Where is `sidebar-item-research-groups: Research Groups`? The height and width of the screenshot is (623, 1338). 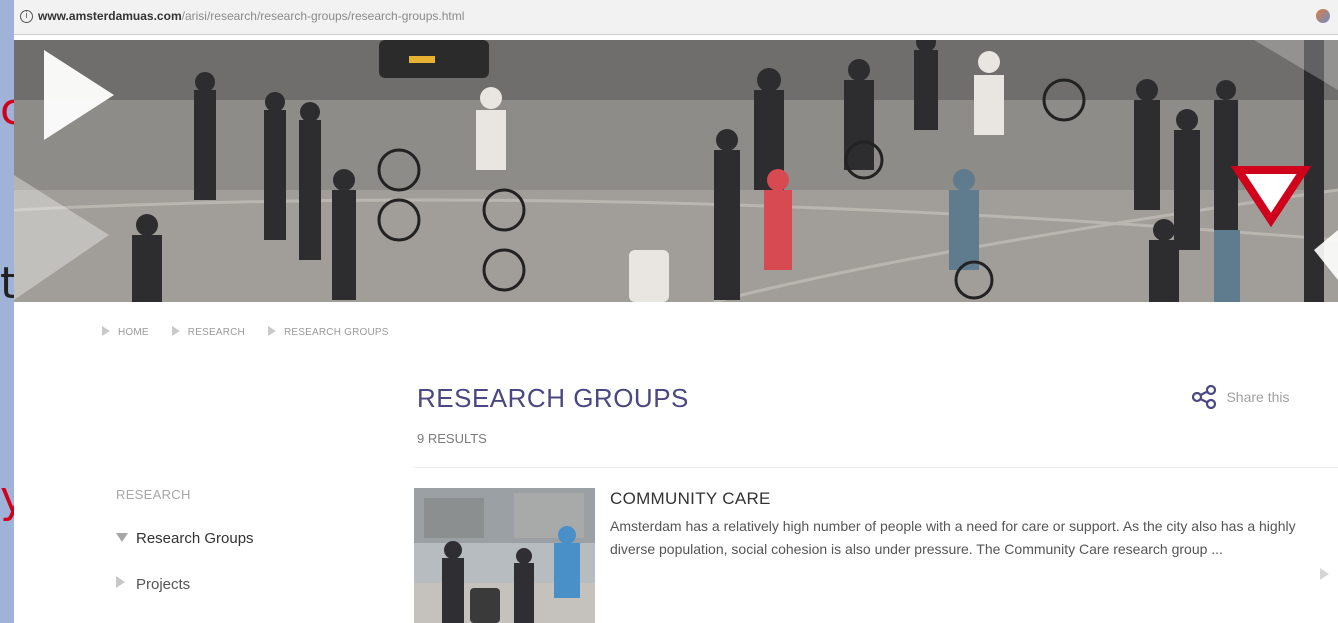
sidebar-item-research-groups: Research Groups is located at coordinates (185, 538).